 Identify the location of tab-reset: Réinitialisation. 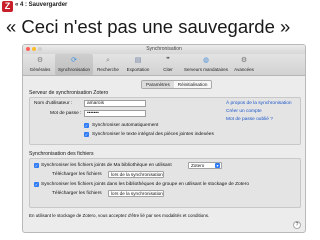
(192, 84).